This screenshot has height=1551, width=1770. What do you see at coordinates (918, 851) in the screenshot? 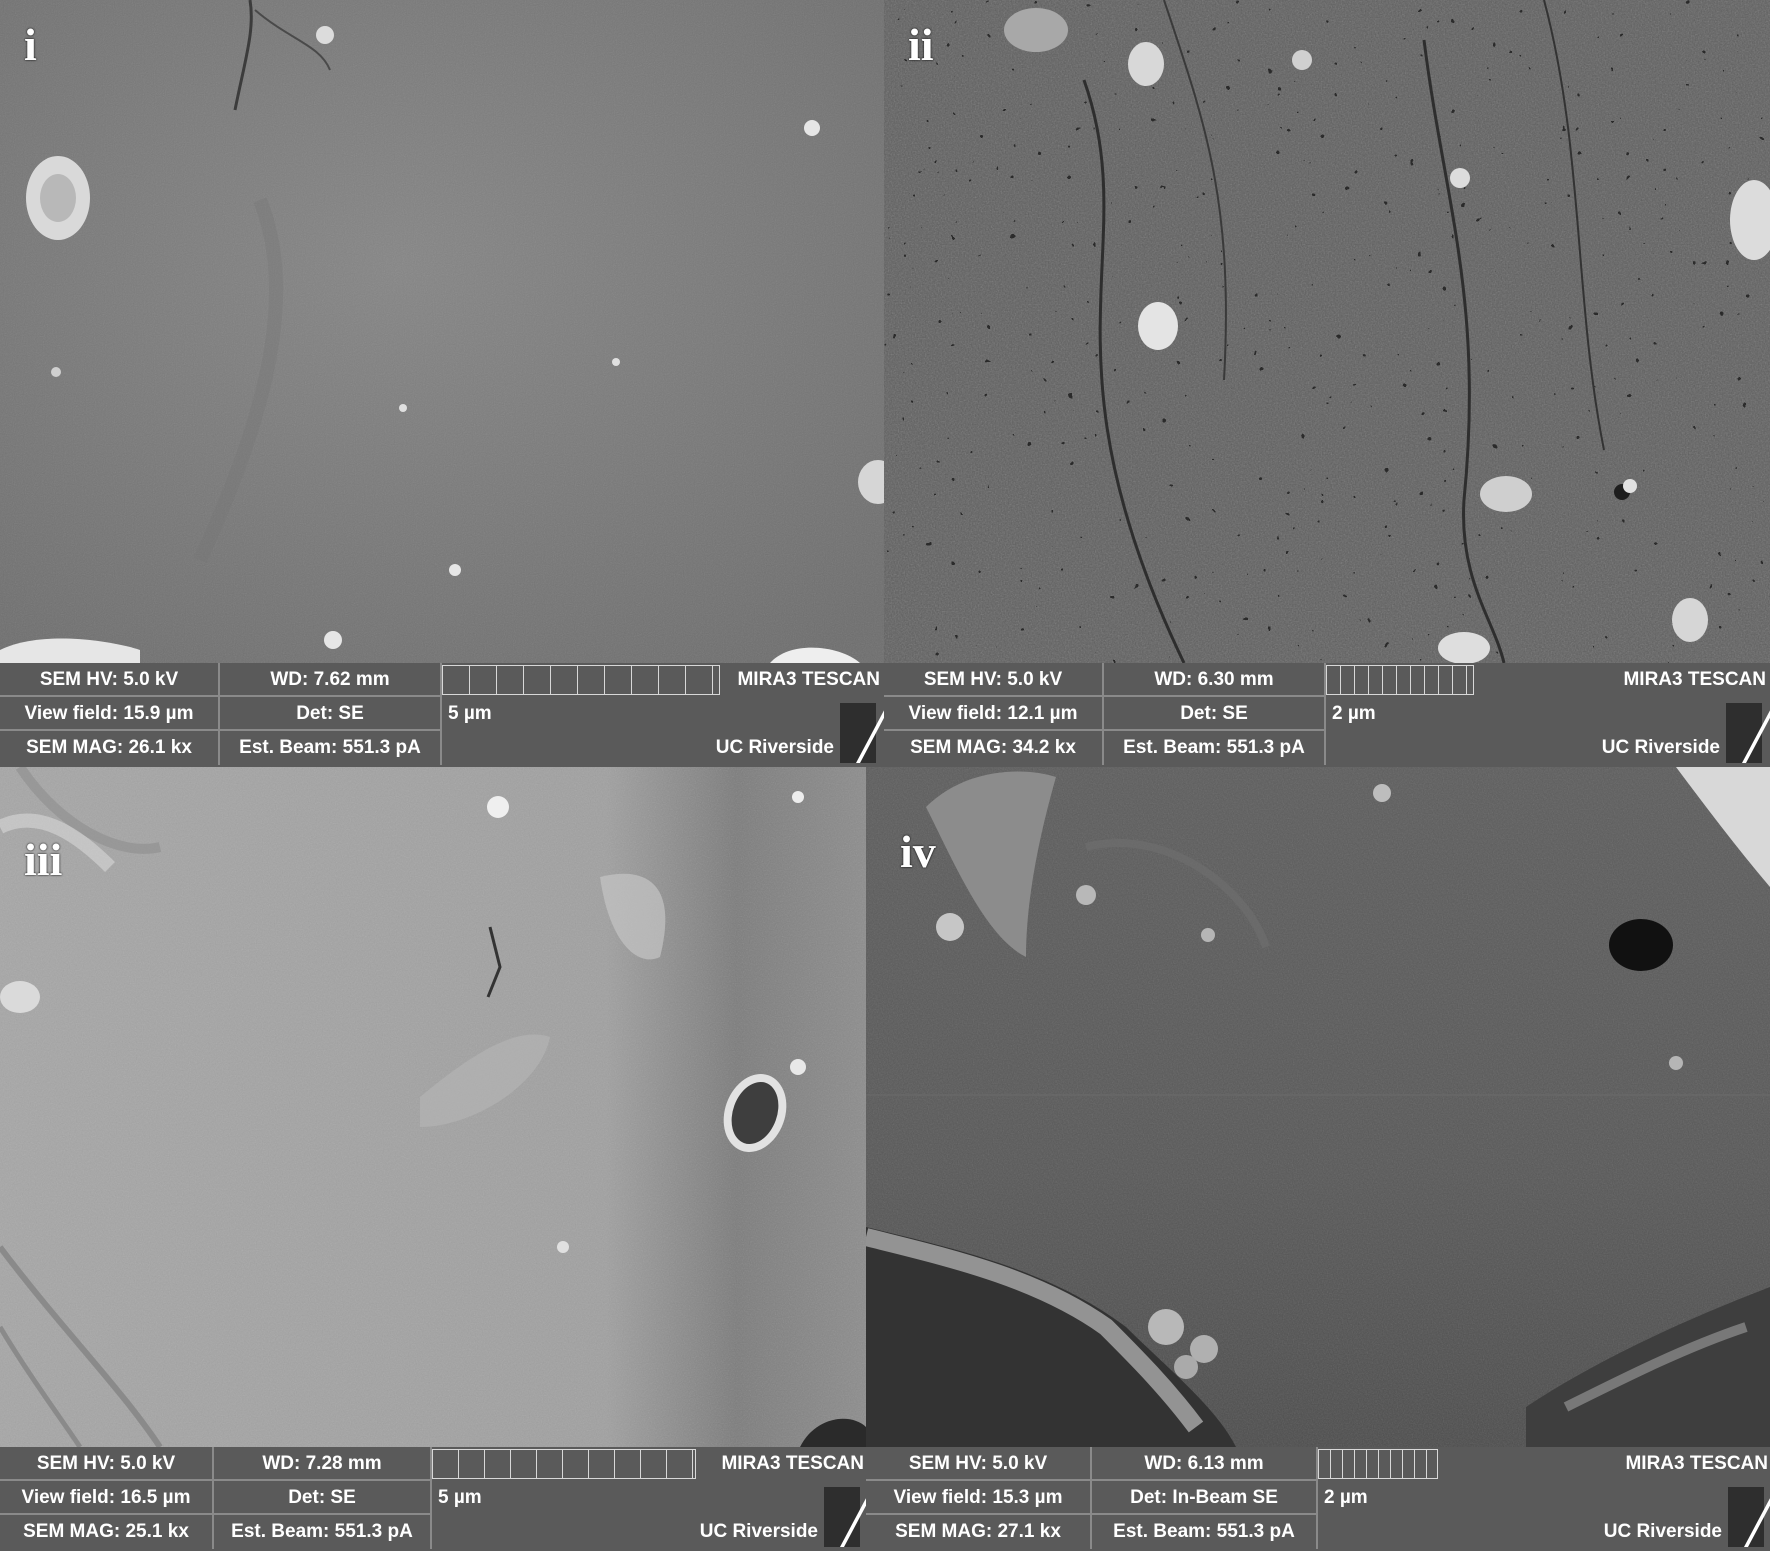
I see `panel-label: iv` at bounding box center [918, 851].